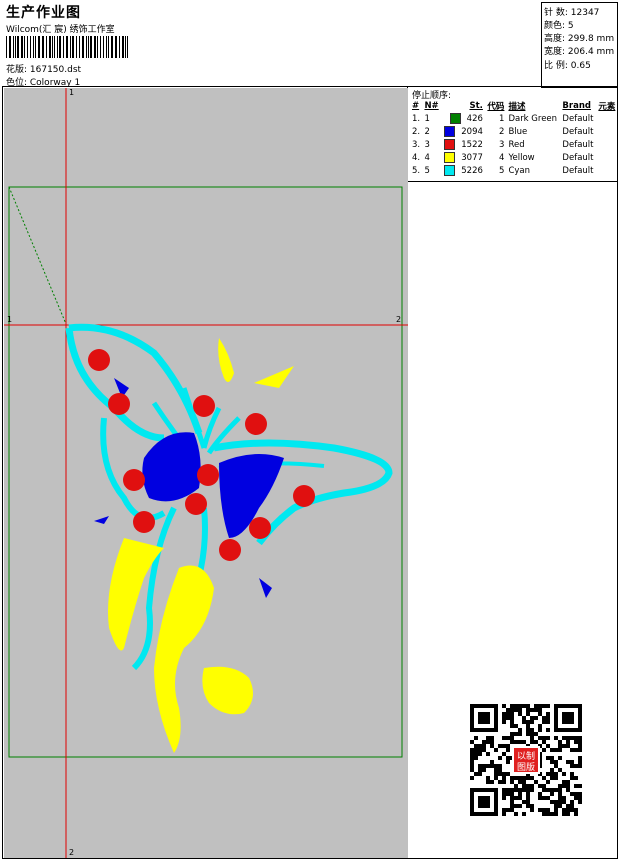  Describe the element at coordinates (184, 659) in the screenshot. I see `tail-yellow-center` at that location.